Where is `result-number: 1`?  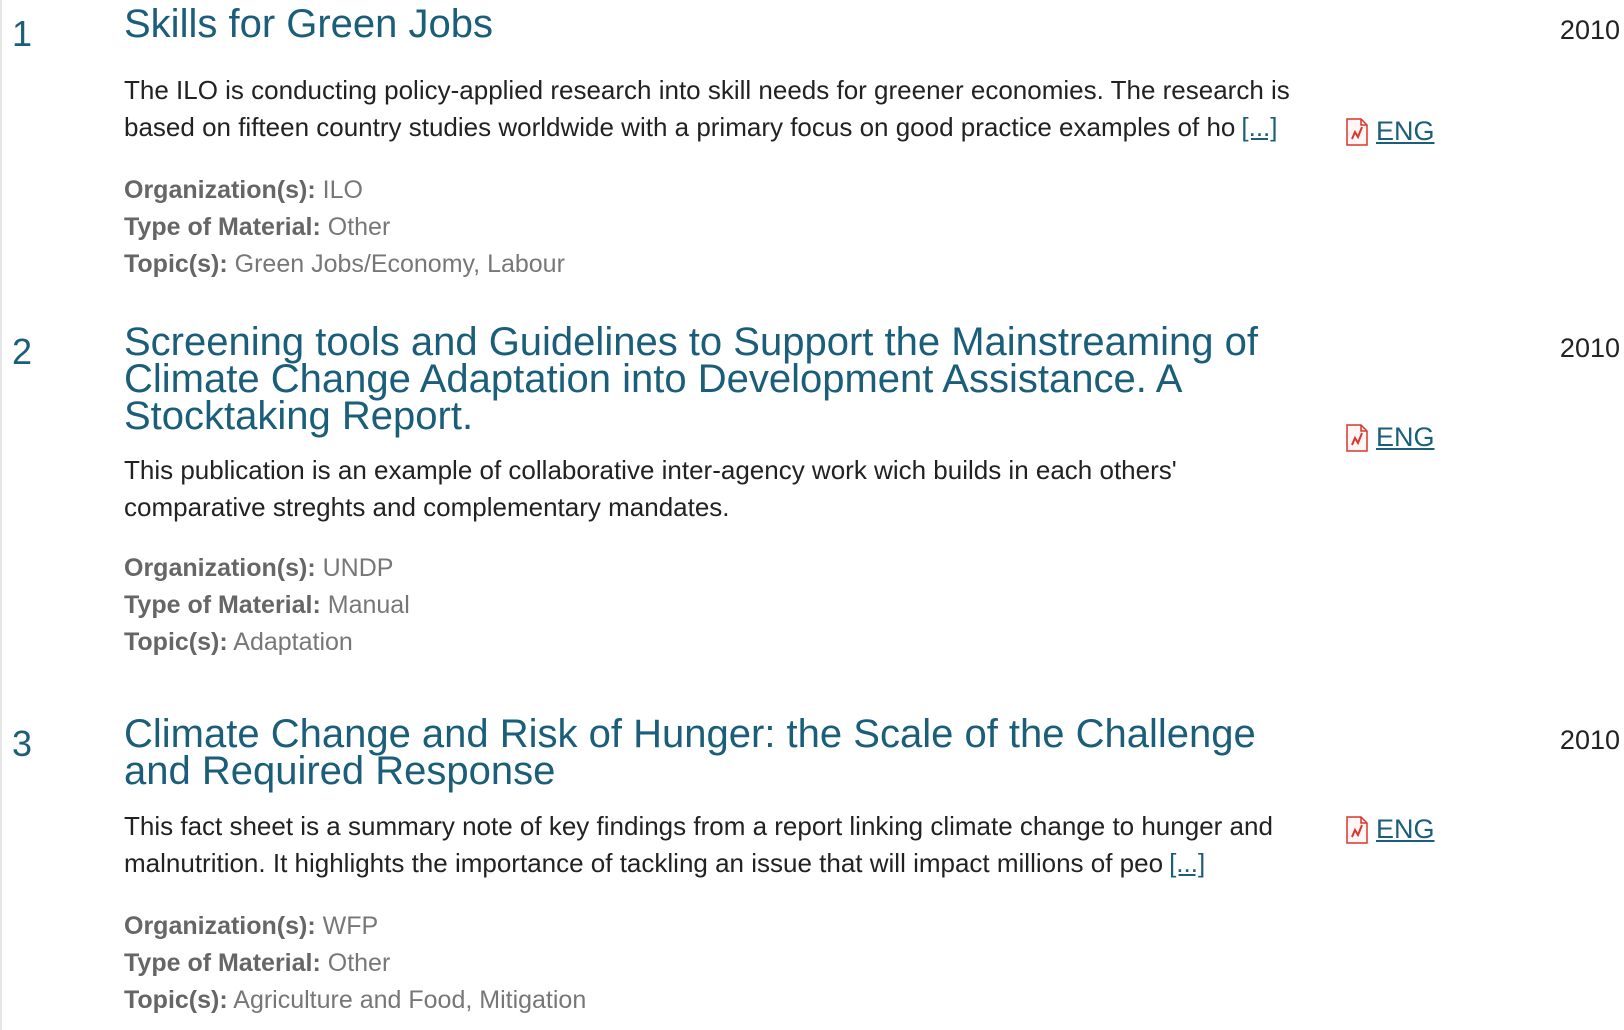
result-number: 1 is located at coordinates (22, 33).